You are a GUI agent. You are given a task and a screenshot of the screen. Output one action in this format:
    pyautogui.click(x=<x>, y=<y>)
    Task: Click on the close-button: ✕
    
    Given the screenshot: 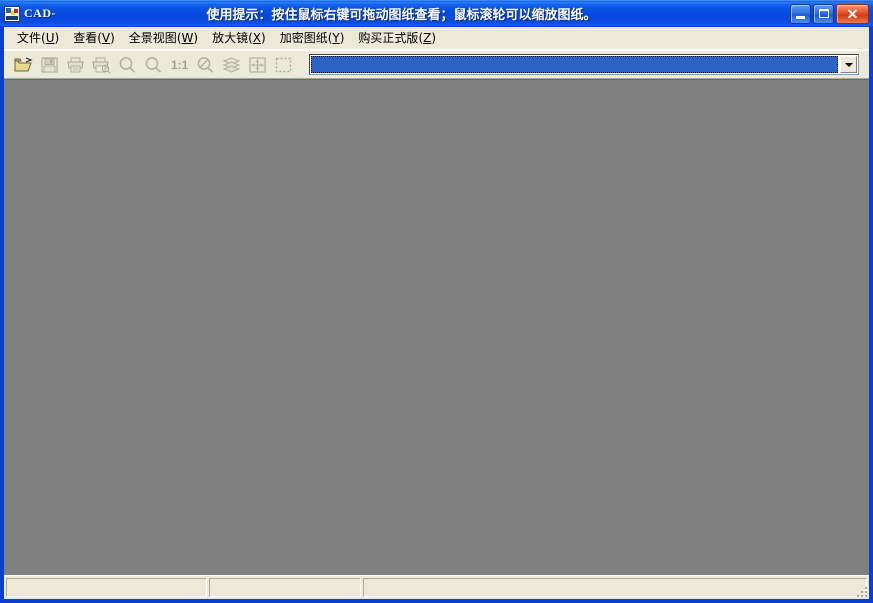 What is the action you would take?
    pyautogui.click(x=852, y=13)
    